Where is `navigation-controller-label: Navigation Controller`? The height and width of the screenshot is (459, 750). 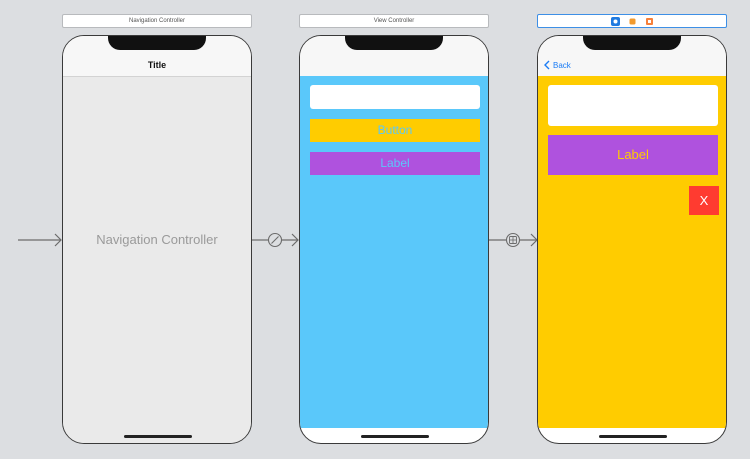
navigation-controller-label: Navigation Controller is located at coordinates (157, 239).